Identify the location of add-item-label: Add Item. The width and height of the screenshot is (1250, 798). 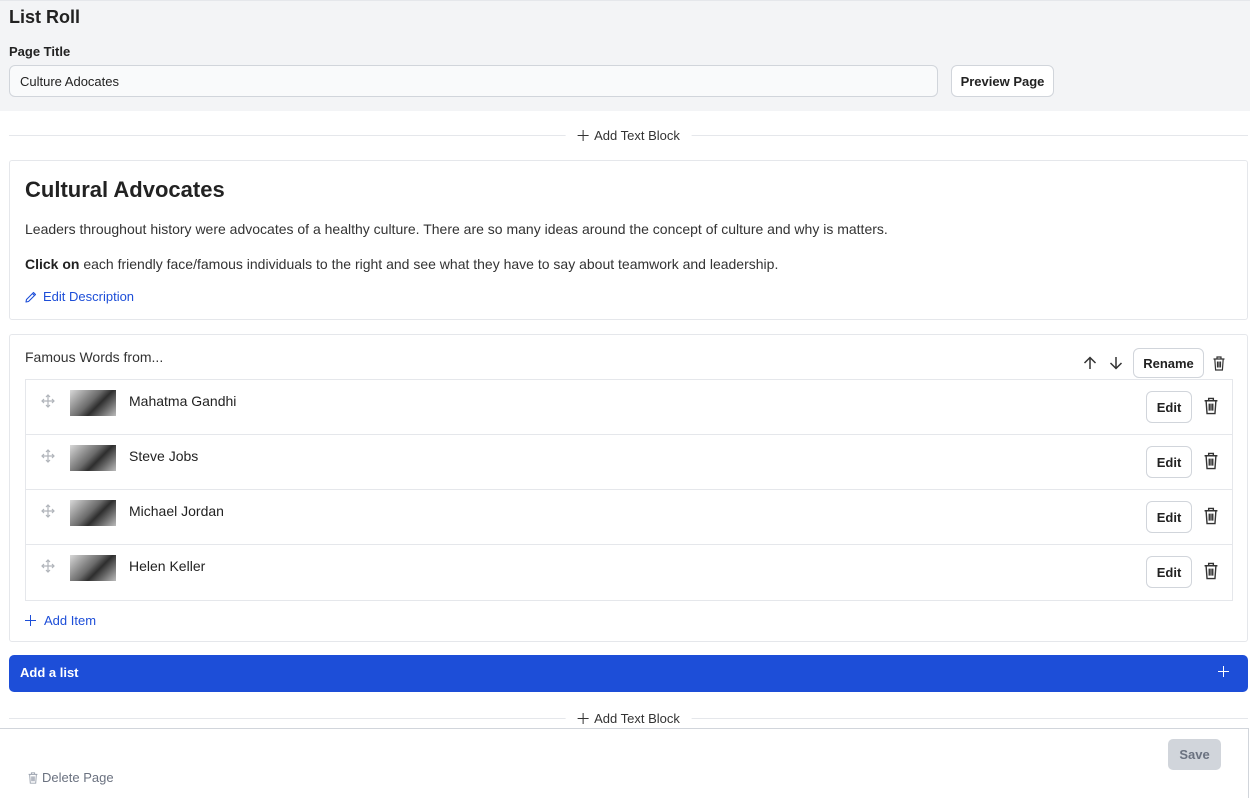
(70, 620).